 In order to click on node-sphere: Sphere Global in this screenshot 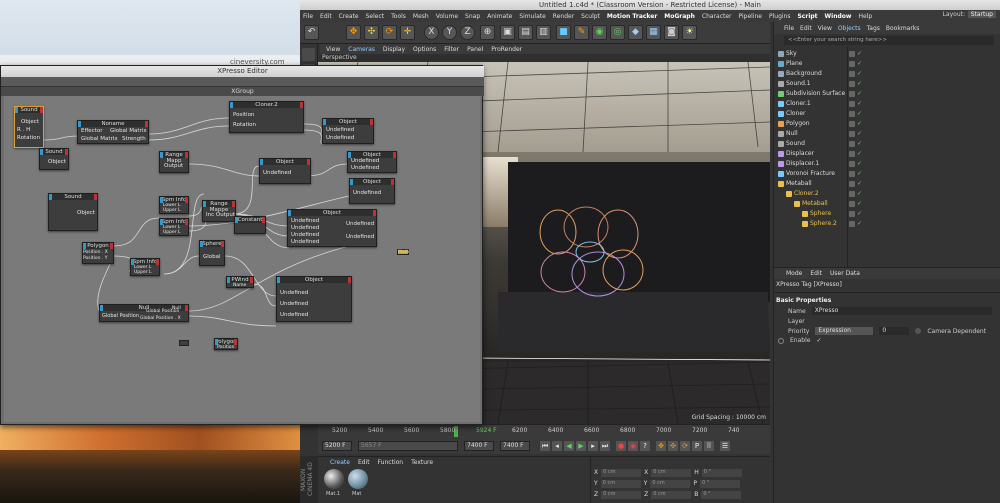, I will do `click(212, 253)`.